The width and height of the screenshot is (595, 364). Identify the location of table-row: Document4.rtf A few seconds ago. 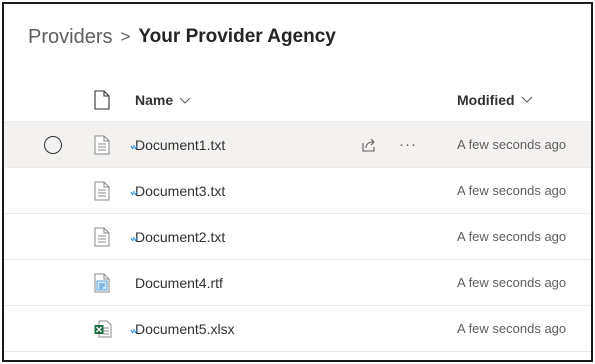
(297, 283).